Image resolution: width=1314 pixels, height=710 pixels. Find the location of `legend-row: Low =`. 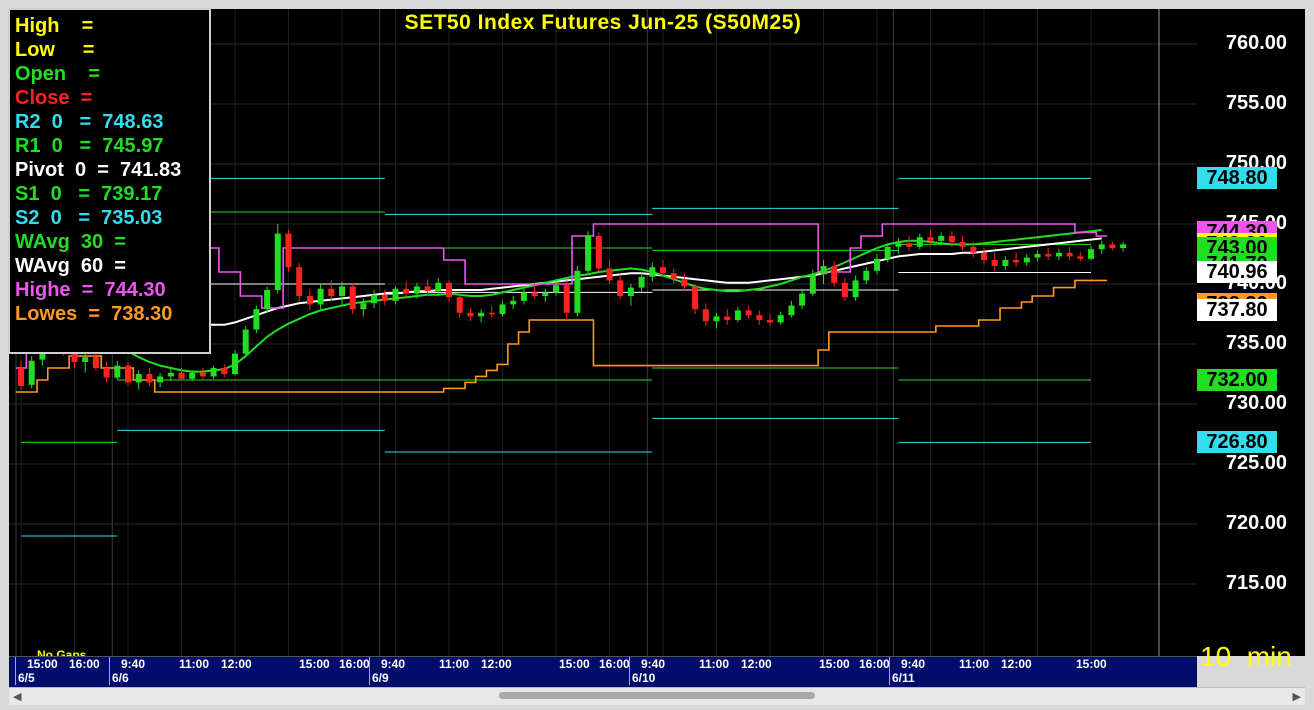

legend-row: Low = is located at coordinates (55, 50).